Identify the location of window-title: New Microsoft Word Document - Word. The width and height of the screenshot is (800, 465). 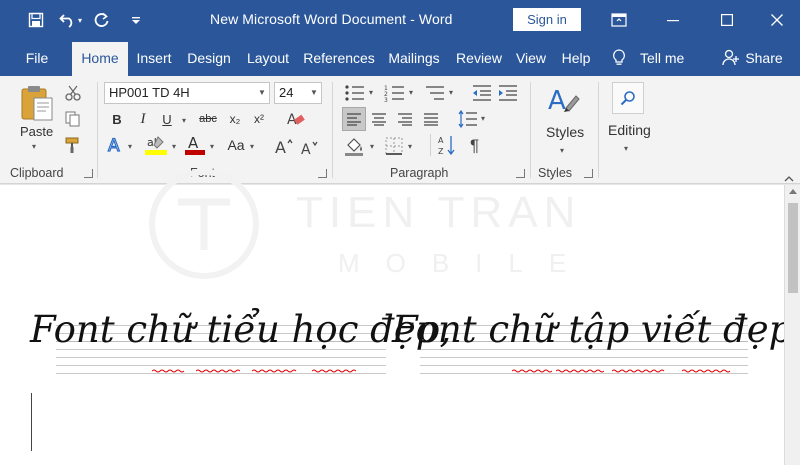
(331, 19).